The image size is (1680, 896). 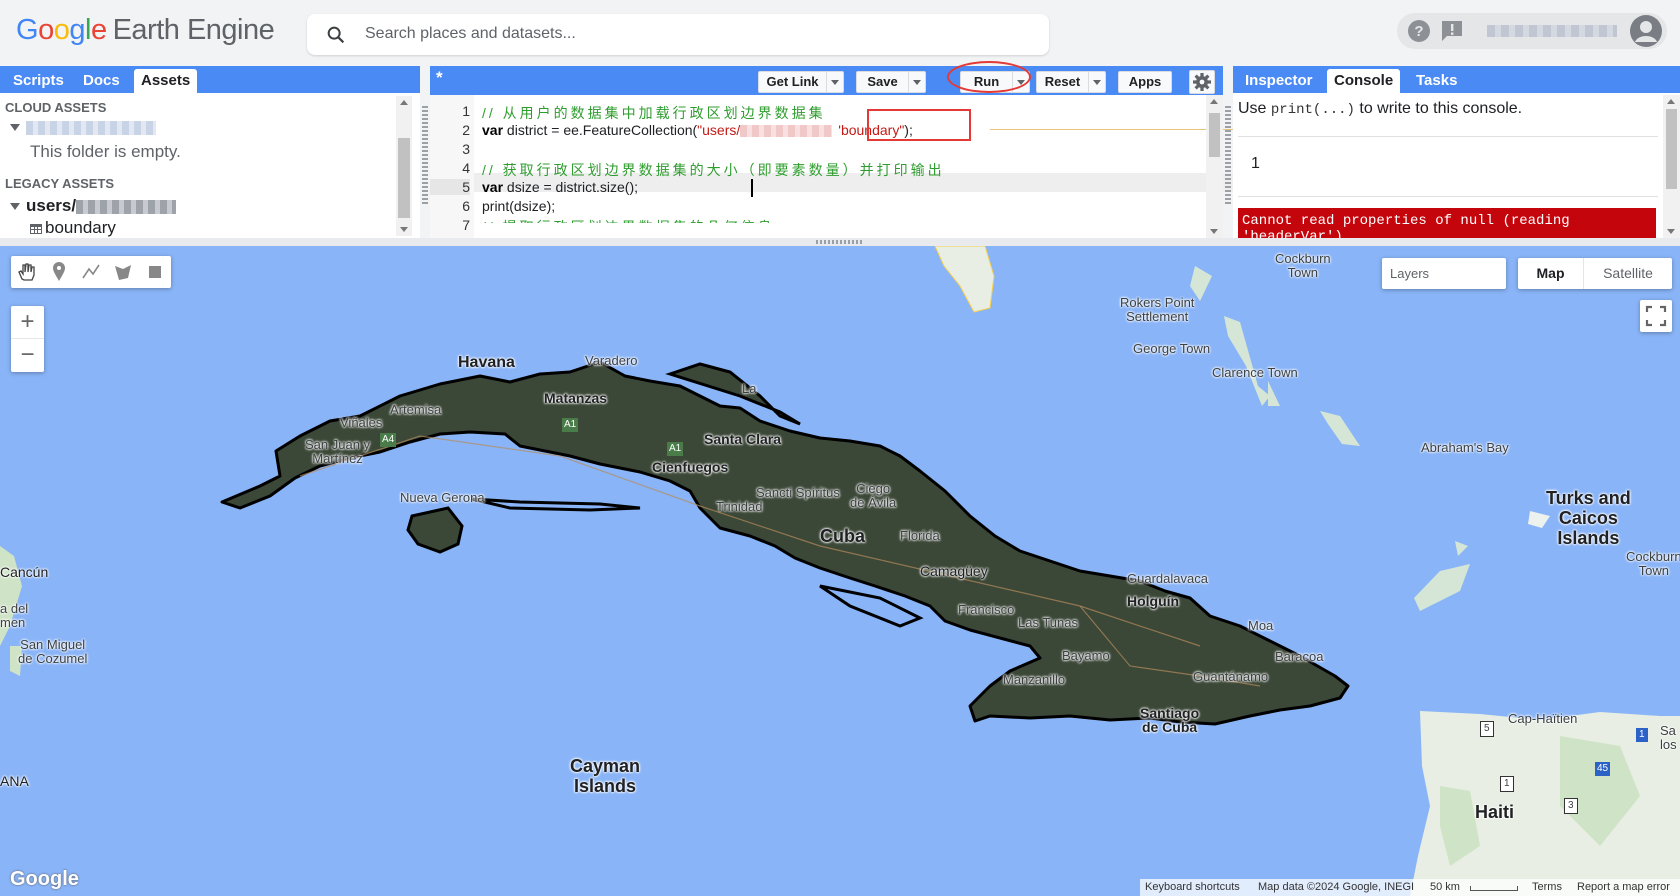 I want to click on map-label-santiago: Santiago de Cuba, so click(x=1170, y=720).